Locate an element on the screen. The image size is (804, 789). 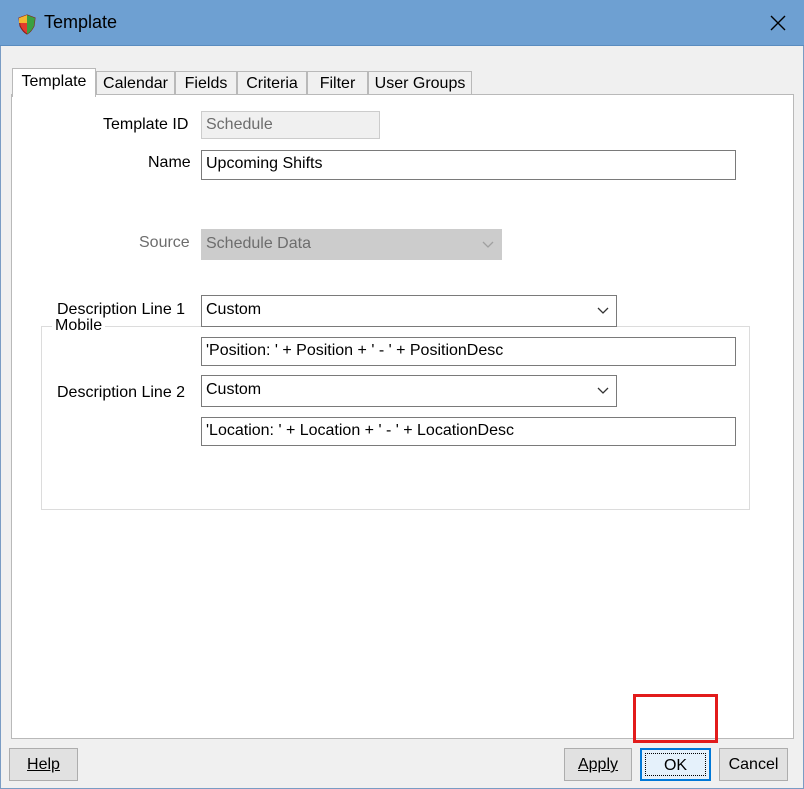
help-button: Help is located at coordinates (43, 764).